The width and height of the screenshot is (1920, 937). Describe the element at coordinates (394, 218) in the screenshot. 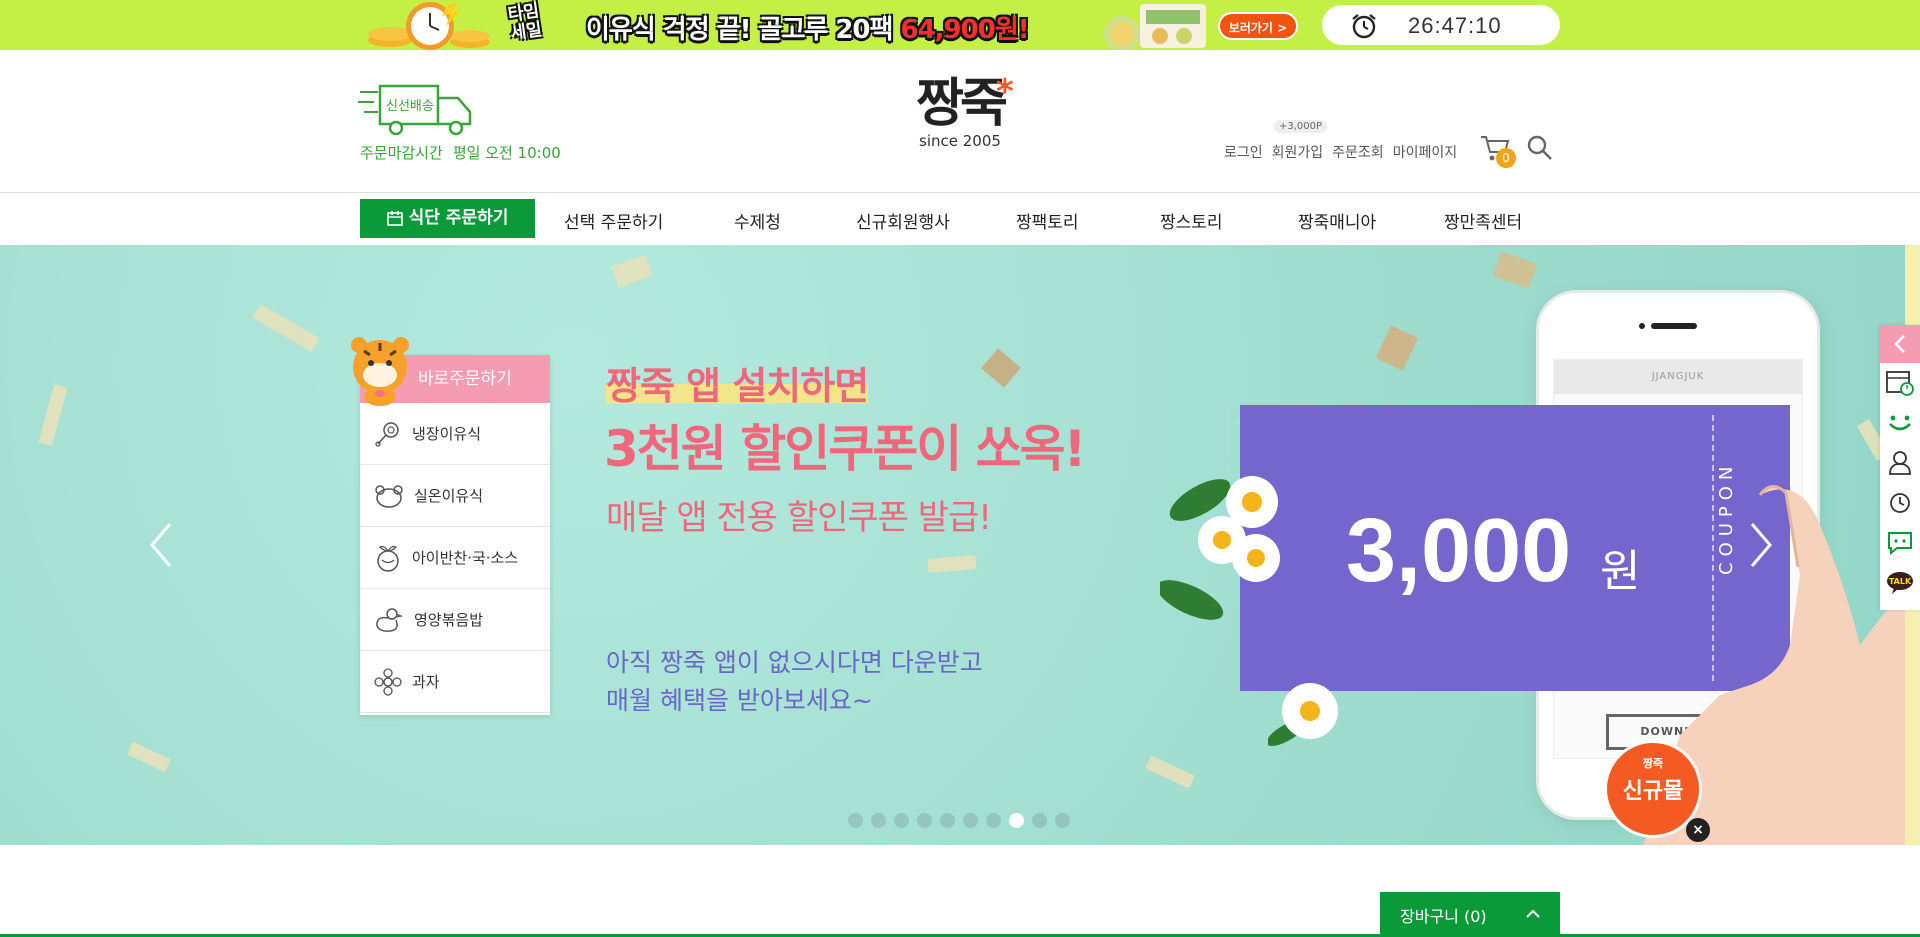

I see `calendar-icon` at that location.